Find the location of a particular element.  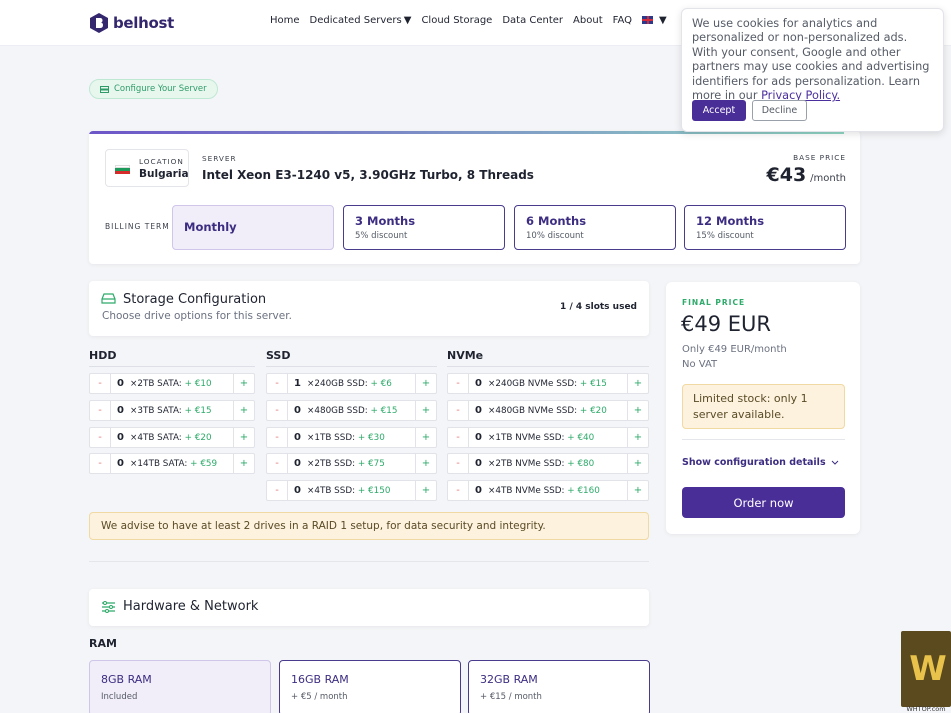

drive-price: + €30 is located at coordinates (371, 437).